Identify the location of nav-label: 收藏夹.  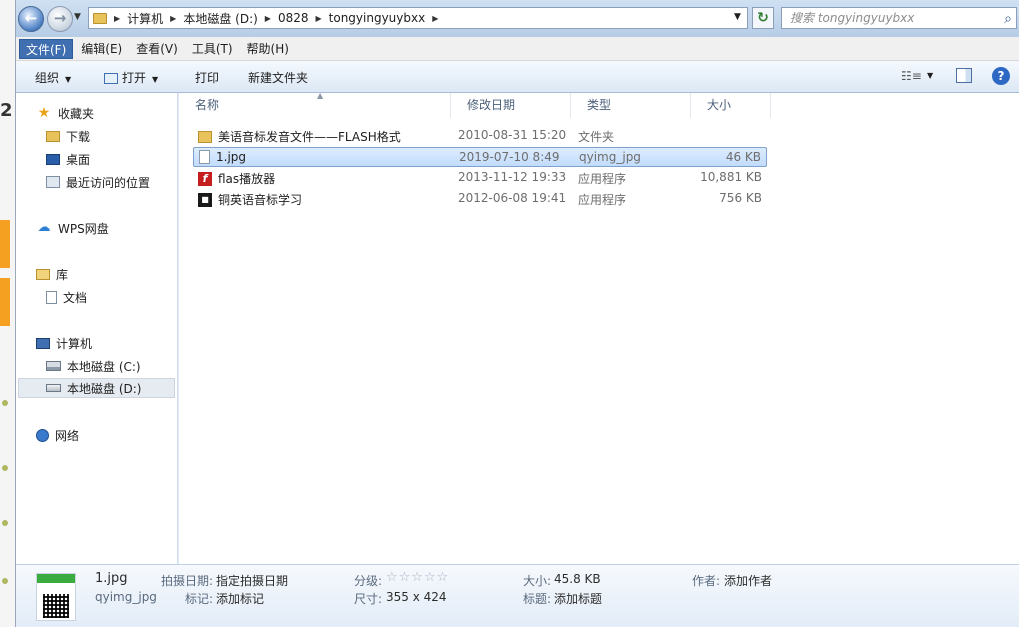
(76, 113).